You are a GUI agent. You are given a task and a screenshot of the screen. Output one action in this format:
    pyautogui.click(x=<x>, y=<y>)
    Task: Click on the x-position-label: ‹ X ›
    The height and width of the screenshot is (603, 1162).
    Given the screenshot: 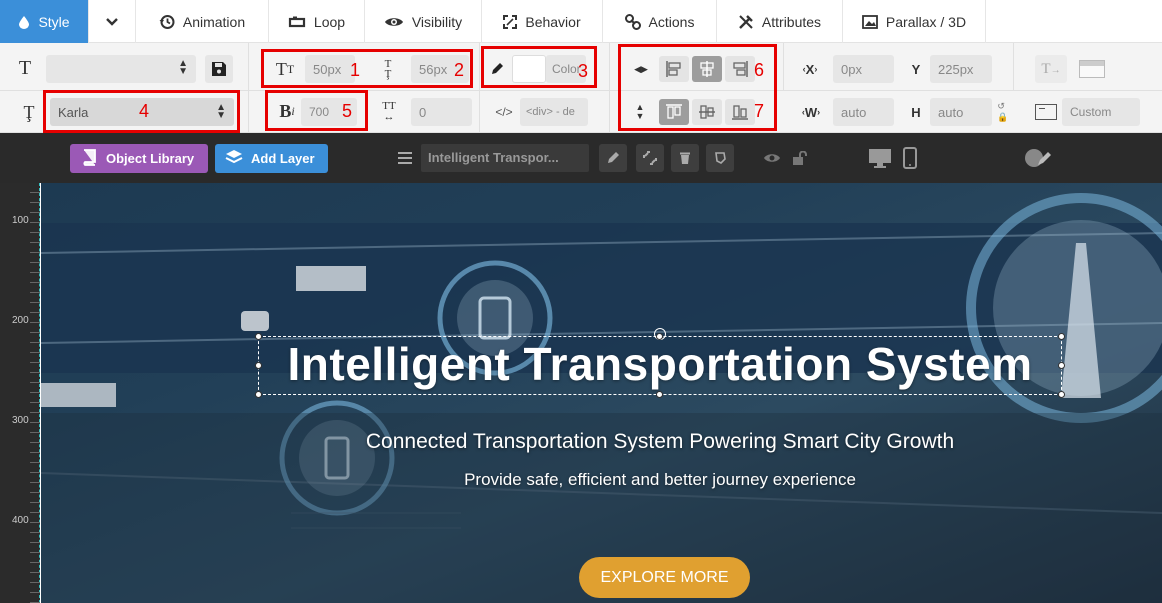 What is the action you would take?
    pyautogui.click(x=810, y=69)
    